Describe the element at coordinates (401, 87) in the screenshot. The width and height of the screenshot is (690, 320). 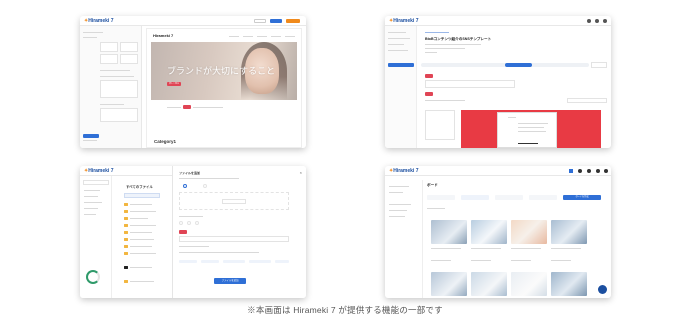
I see `editor-sidebar` at that location.